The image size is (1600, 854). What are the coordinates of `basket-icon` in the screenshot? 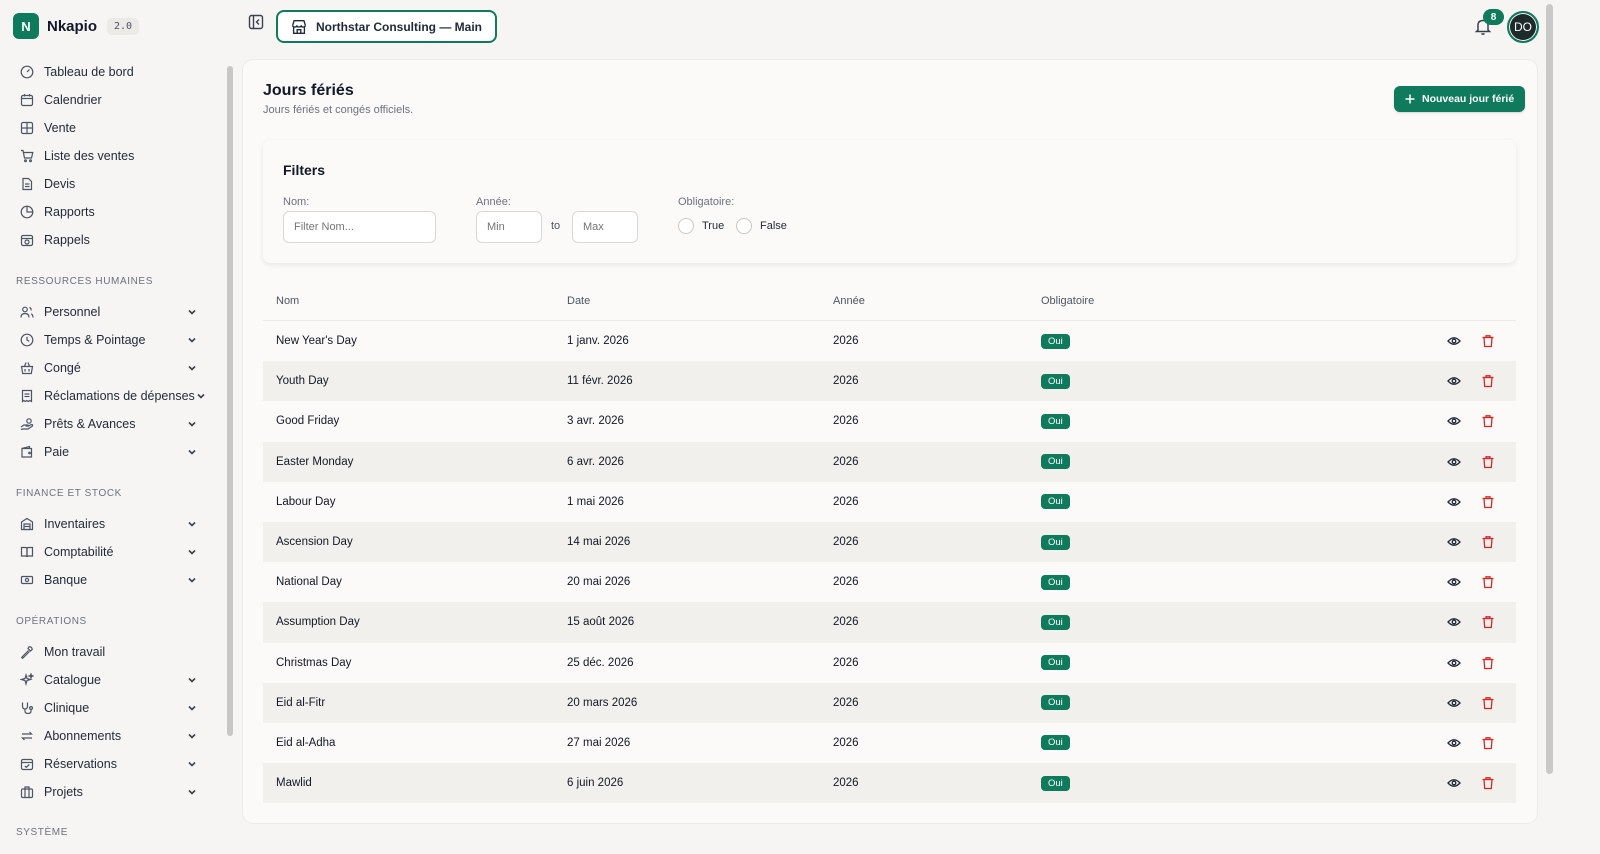 It's located at (27, 368).